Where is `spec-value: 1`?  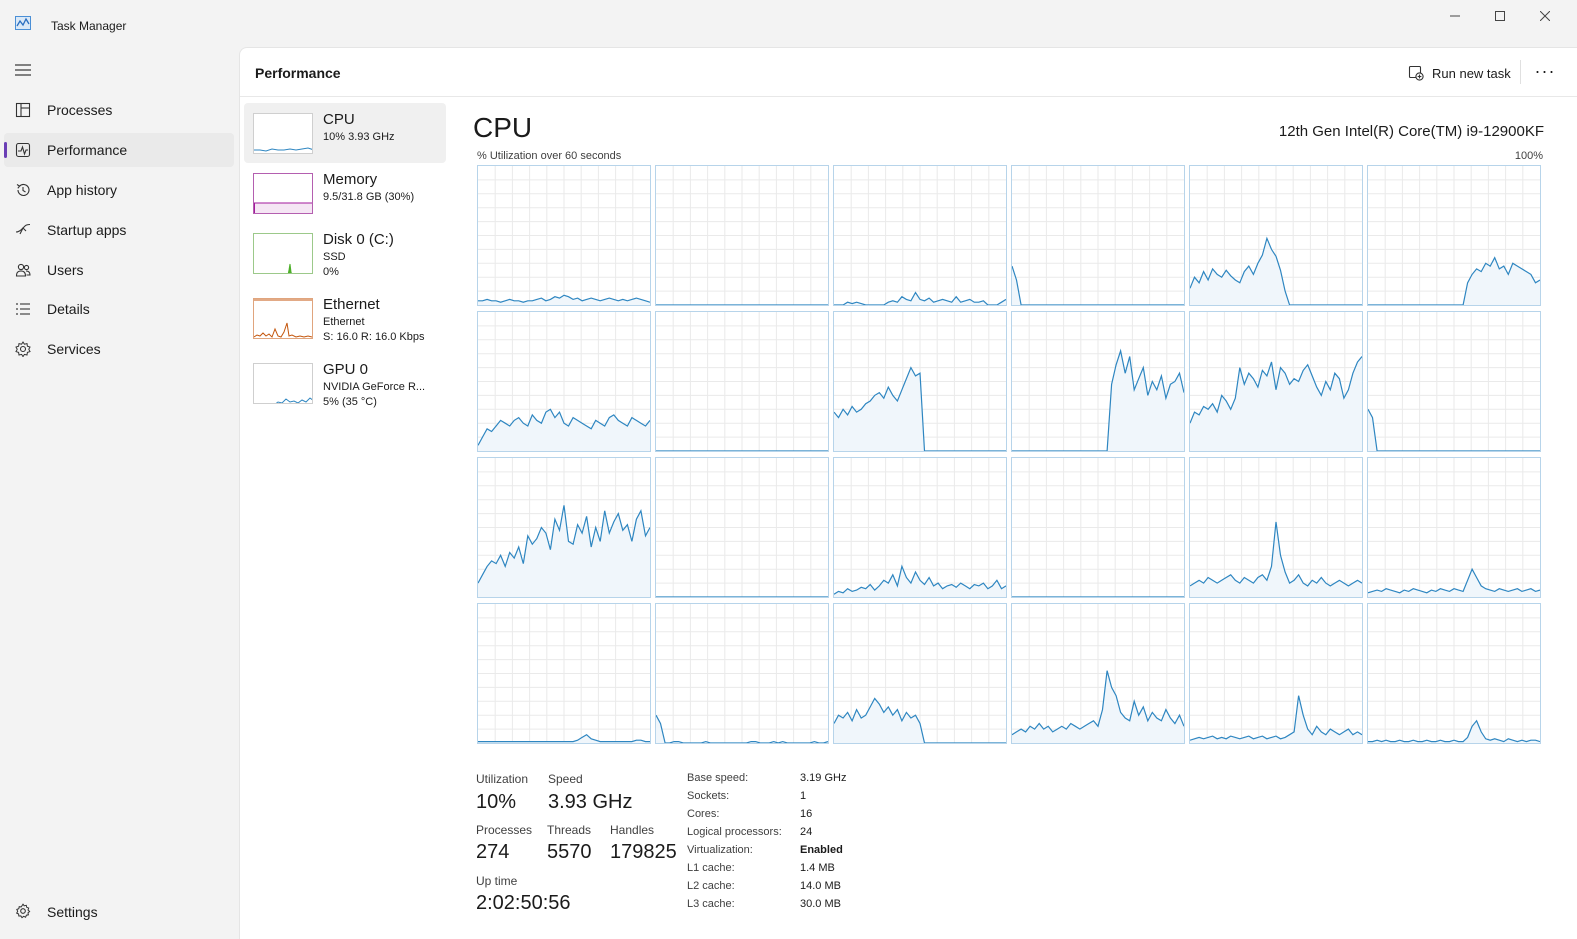
spec-value: 1 is located at coordinates (803, 796).